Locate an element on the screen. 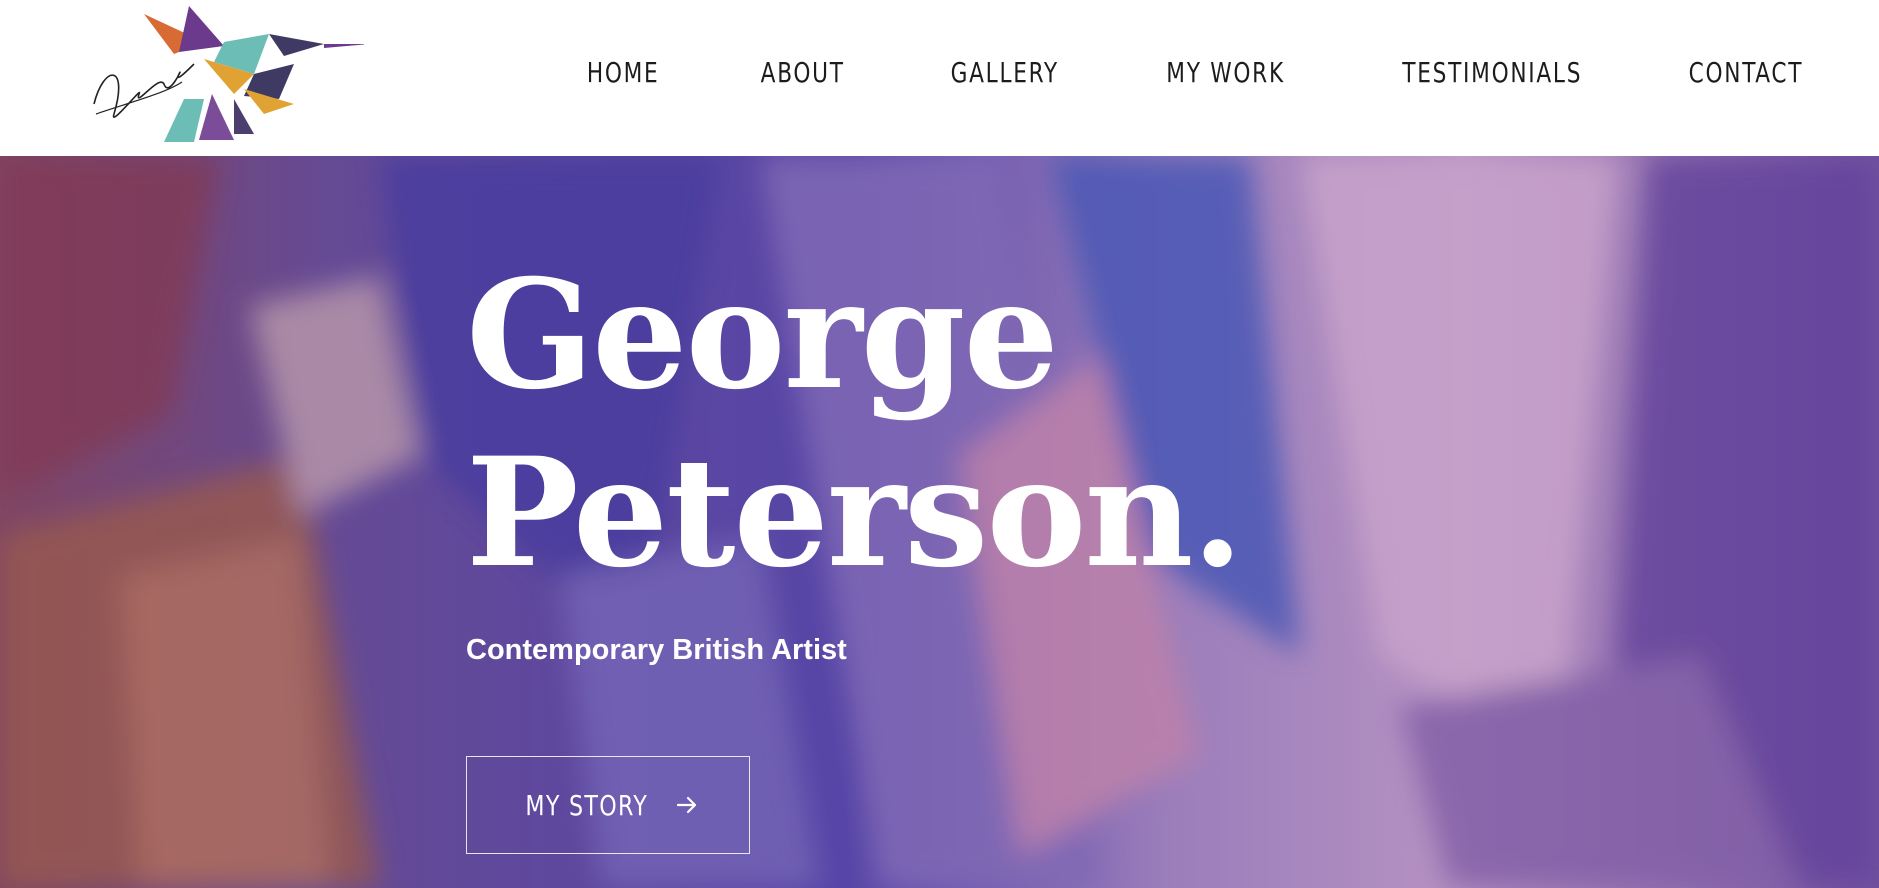 The image size is (1879, 888). origami-hummingbird-icon is located at coordinates (228, 74).